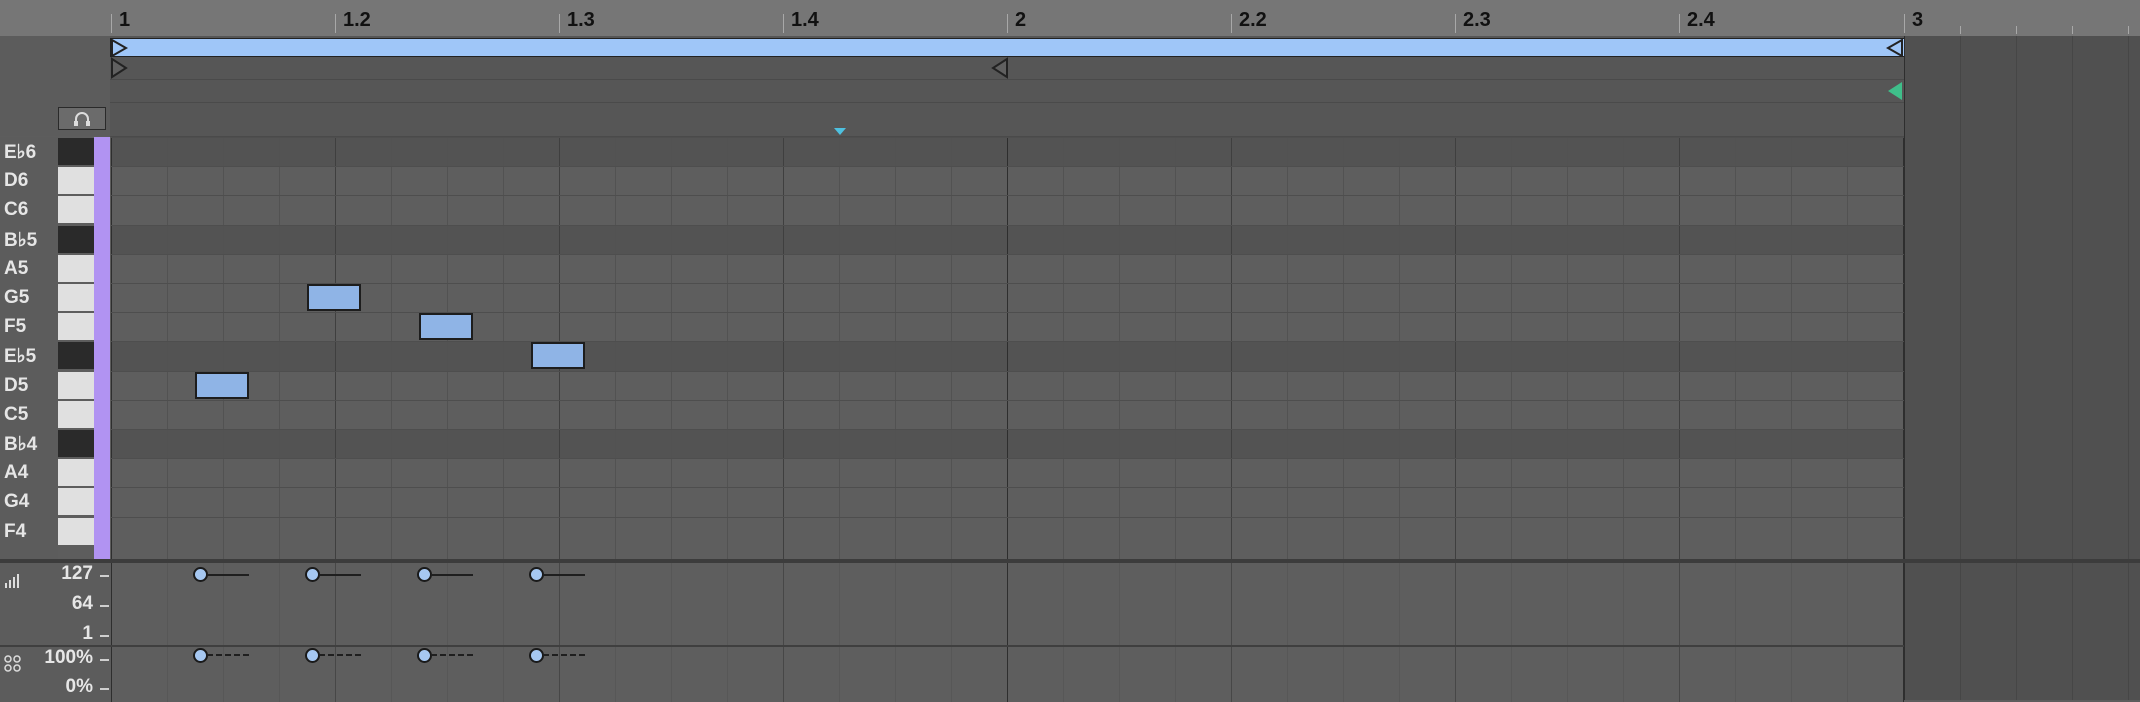 This screenshot has width=2140, height=702. I want to click on ruler-label: 2, so click(1021, 20).